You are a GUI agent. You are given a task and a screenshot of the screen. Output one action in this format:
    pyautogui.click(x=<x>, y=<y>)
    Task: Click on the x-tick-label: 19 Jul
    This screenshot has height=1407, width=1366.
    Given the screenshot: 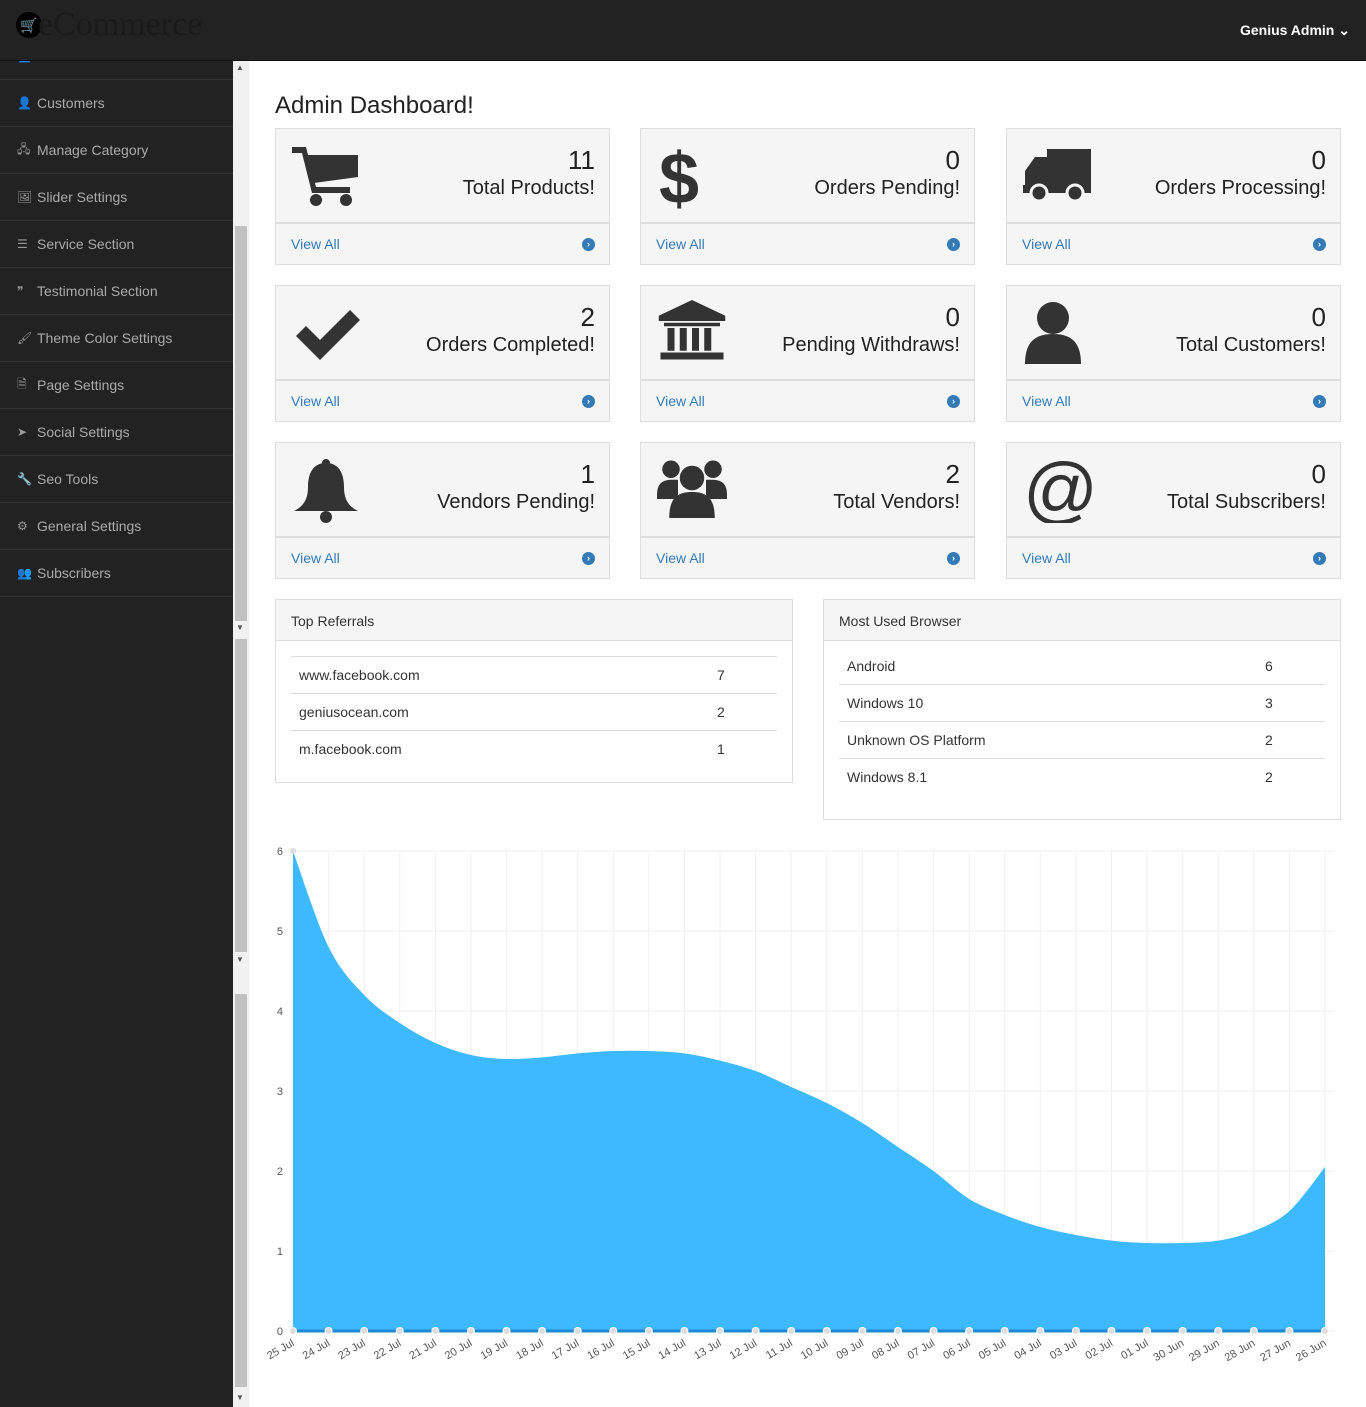 What is the action you would take?
    pyautogui.click(x=494, y=1349)
    